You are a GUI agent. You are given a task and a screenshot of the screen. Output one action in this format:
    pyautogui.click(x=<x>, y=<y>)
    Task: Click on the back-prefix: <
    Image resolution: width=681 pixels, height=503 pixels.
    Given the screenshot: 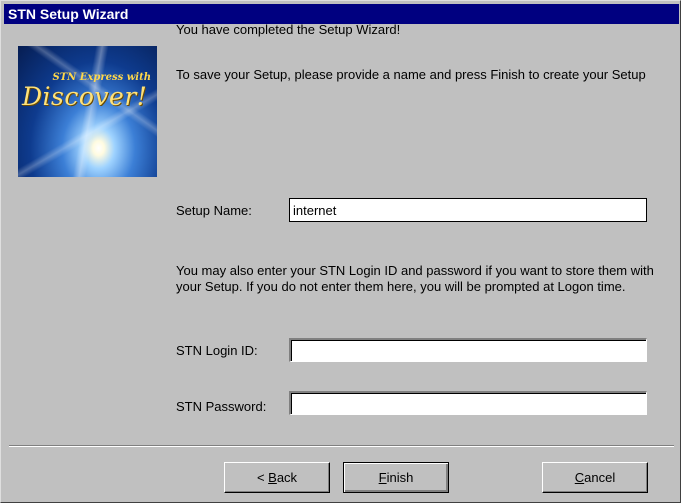 What is the action you would take?
    pyautogui.click(x=262, y=477)
    